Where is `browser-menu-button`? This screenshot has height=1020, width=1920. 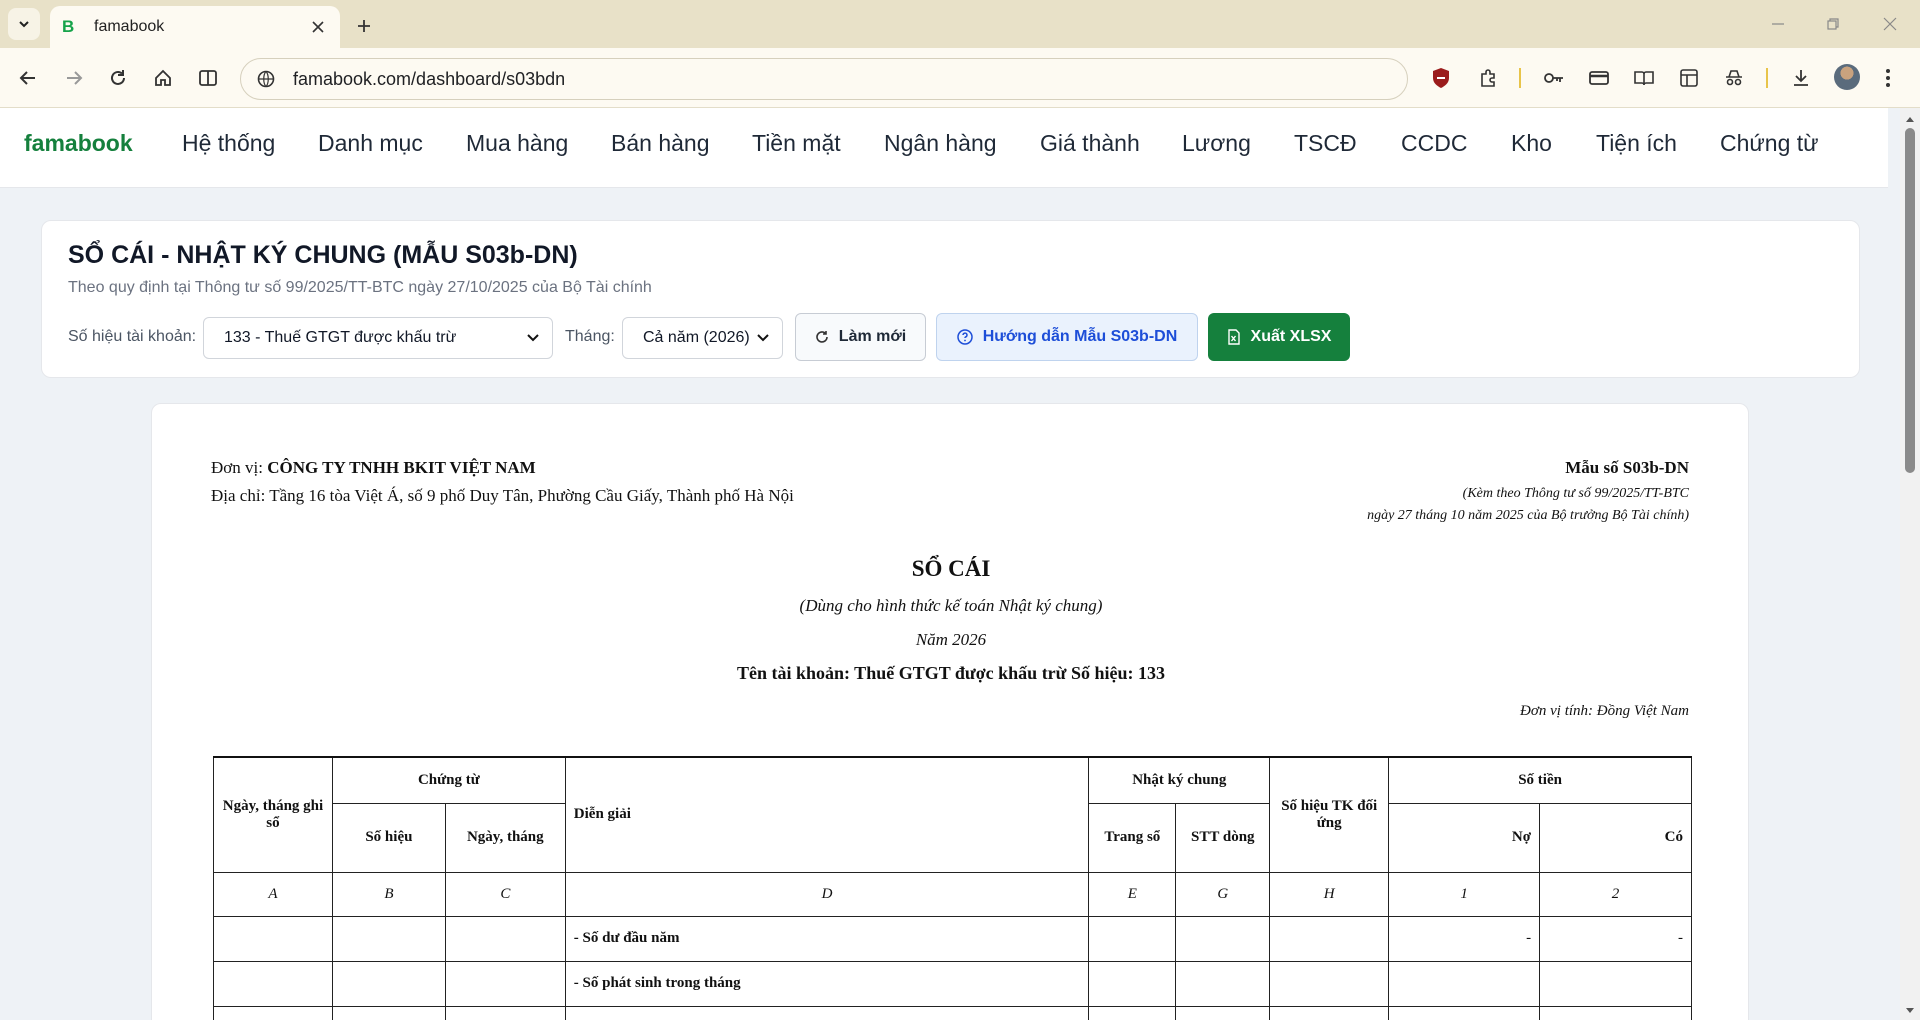 browser-menu-button is located at coordinates (1888, 78).